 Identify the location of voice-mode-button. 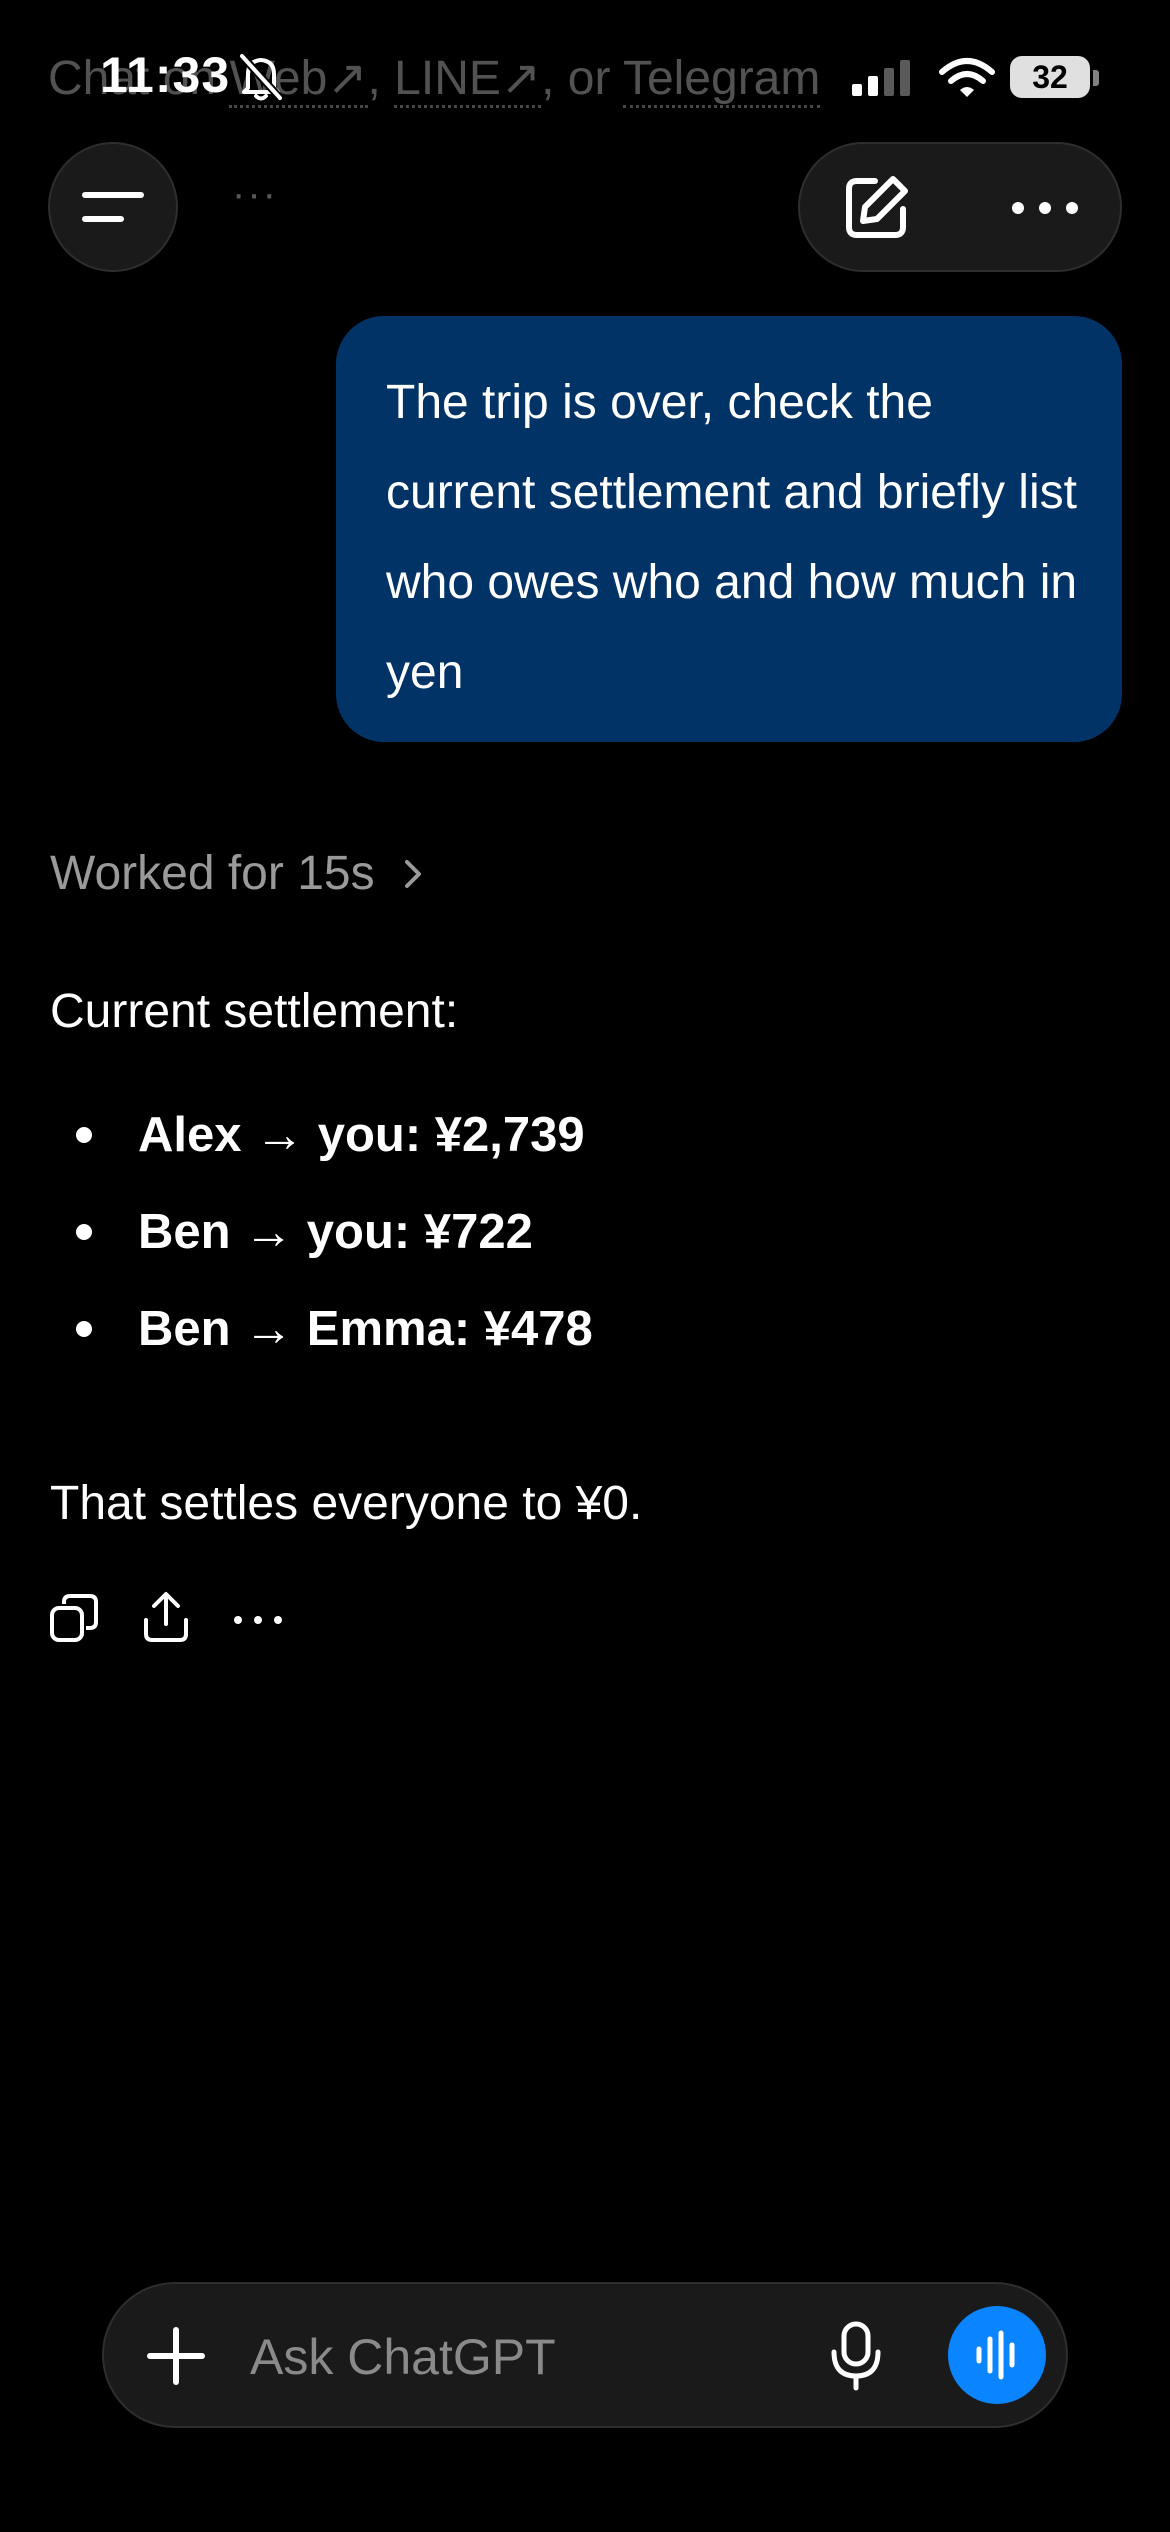
(997, 2355).